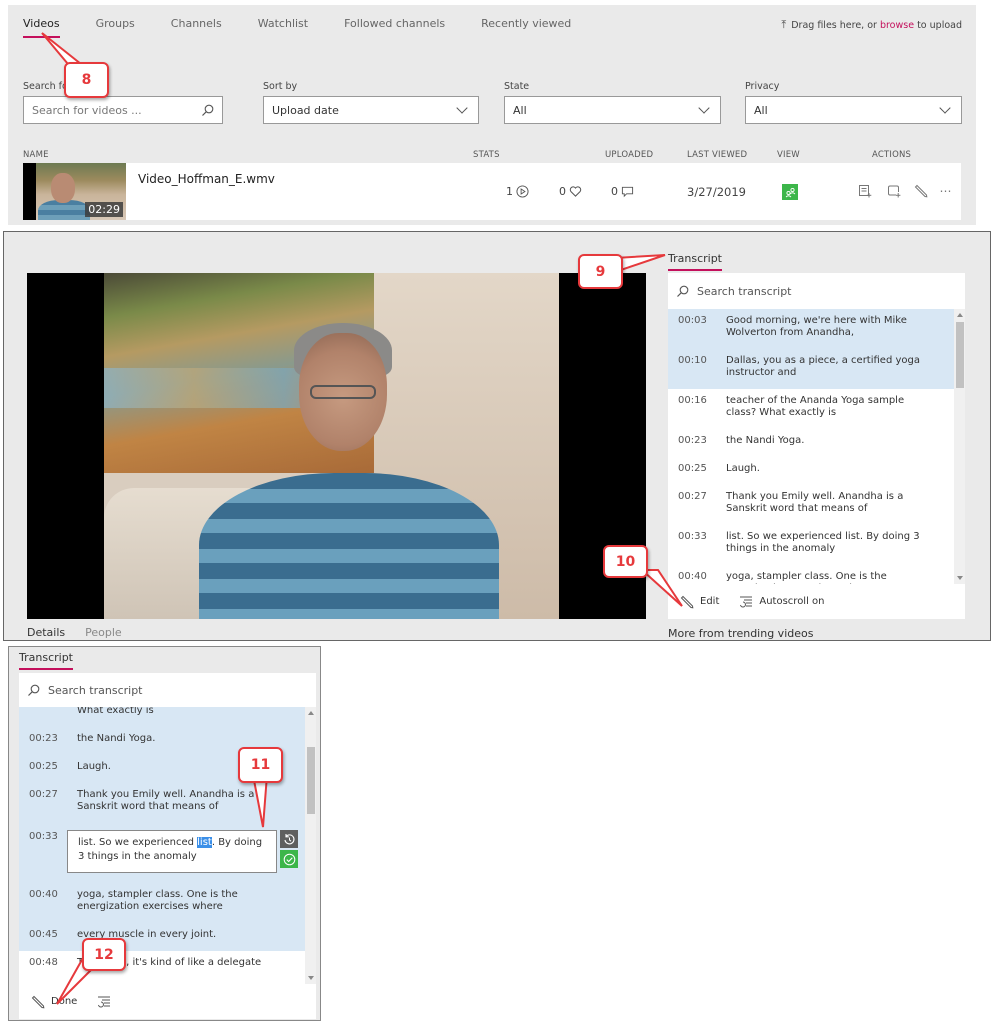 This screenshot has width=992, height=1024. What do you see at coordinates (522, 191) in the screenshot?
I see `play-circle-icon` at bounding box center [522, 191].